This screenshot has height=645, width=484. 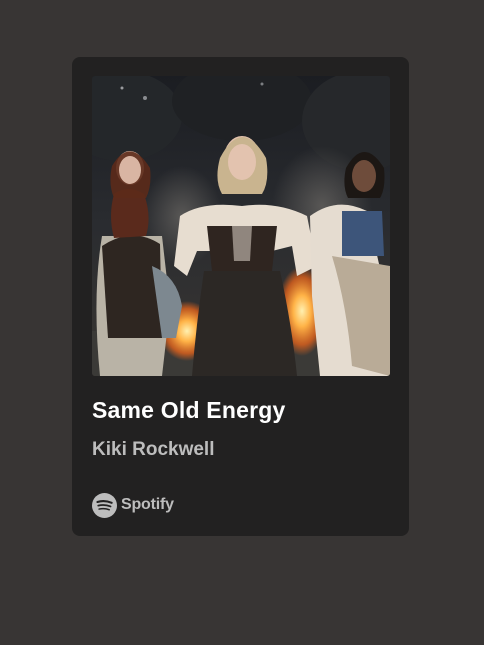 What do you see at coordinates (153, 450) in the screenshot?
I see `artist-name: Kiki Rockwell` at bounding box center [153, 450].